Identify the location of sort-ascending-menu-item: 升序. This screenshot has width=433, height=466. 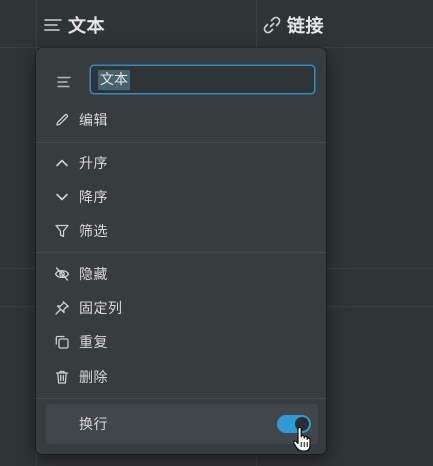
(181, 163).